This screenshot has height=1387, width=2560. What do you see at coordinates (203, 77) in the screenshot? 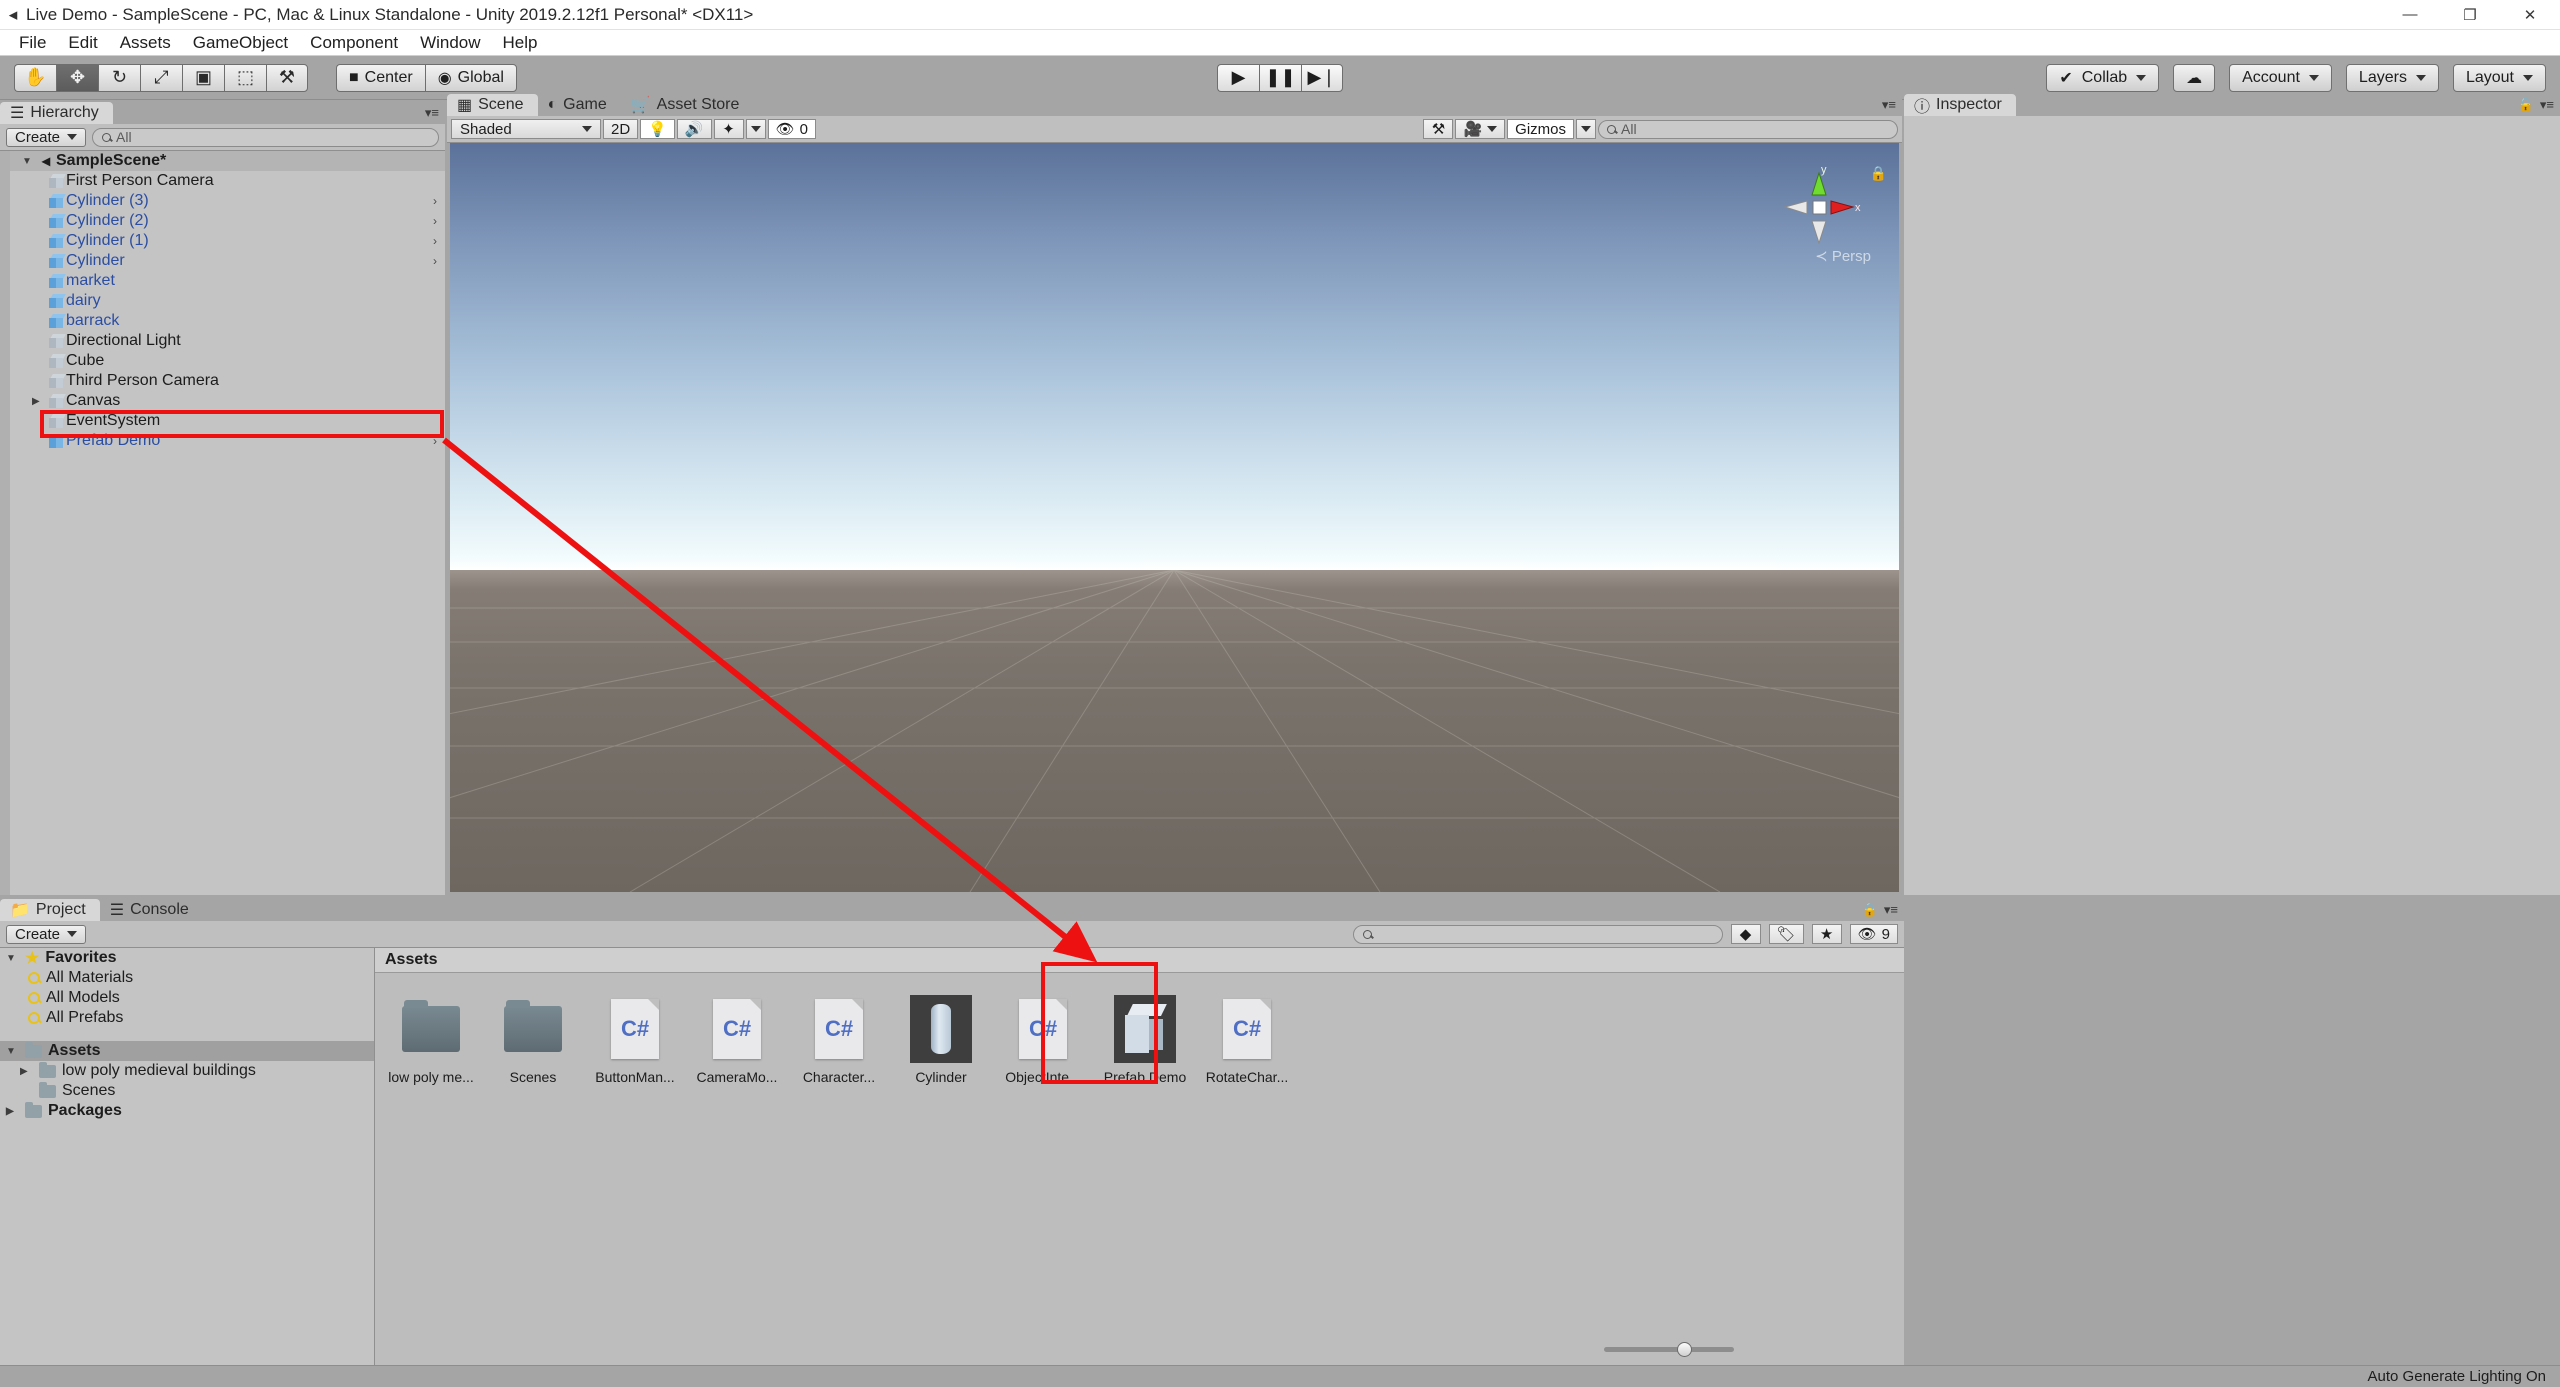
I see `rect-tool-icon: ▣` at bounding box center [203, 77].